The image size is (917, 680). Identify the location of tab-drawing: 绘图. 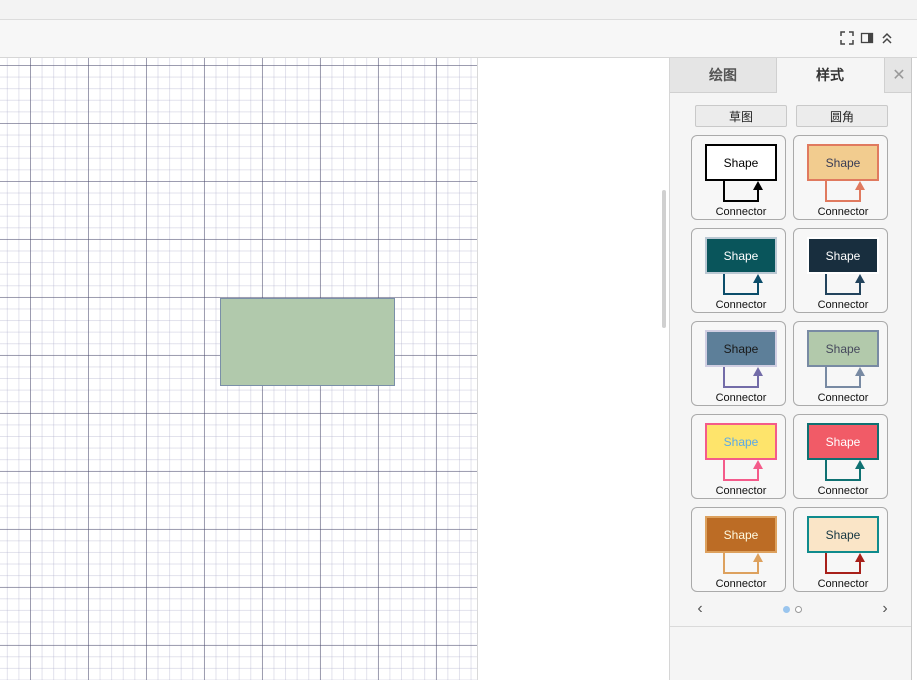
(723, 75).